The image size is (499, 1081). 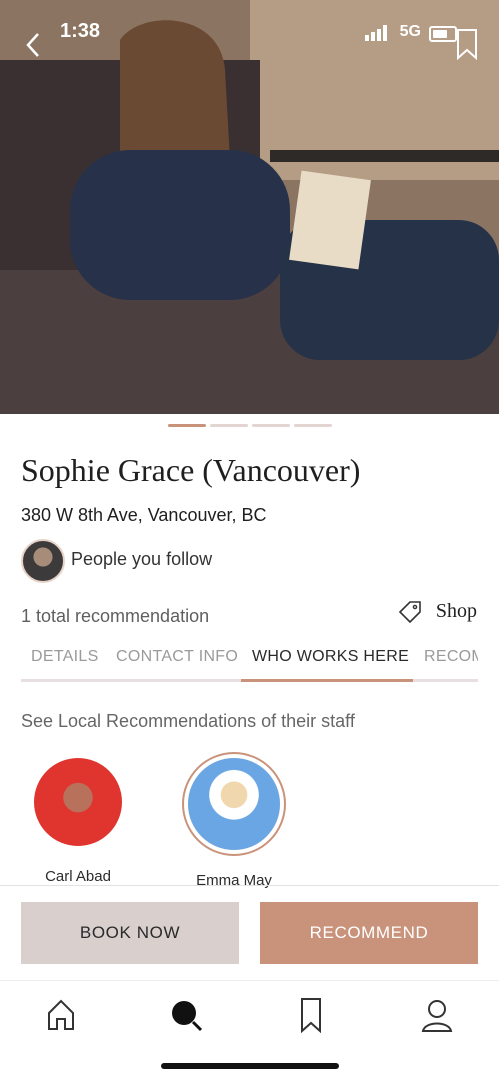 I want to click on signal-icon, so click(x=376, y=33).